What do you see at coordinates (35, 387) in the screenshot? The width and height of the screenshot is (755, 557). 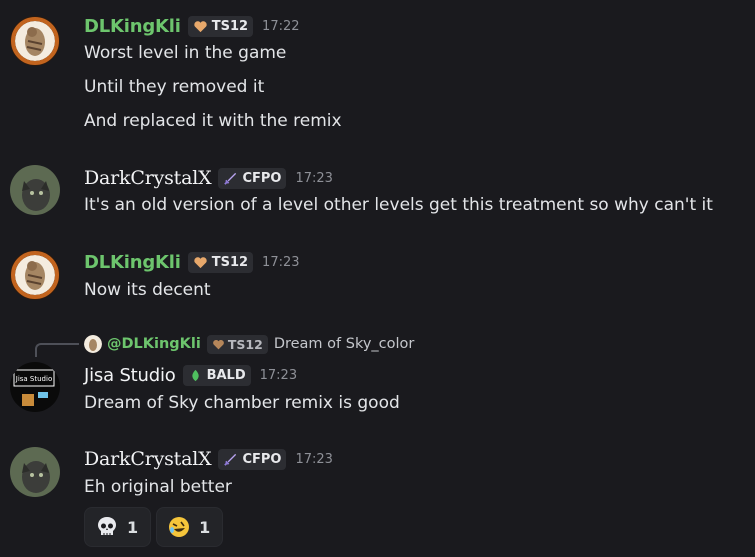 I see `avatar: Jisa Studio` at bounding box center [35, 387].